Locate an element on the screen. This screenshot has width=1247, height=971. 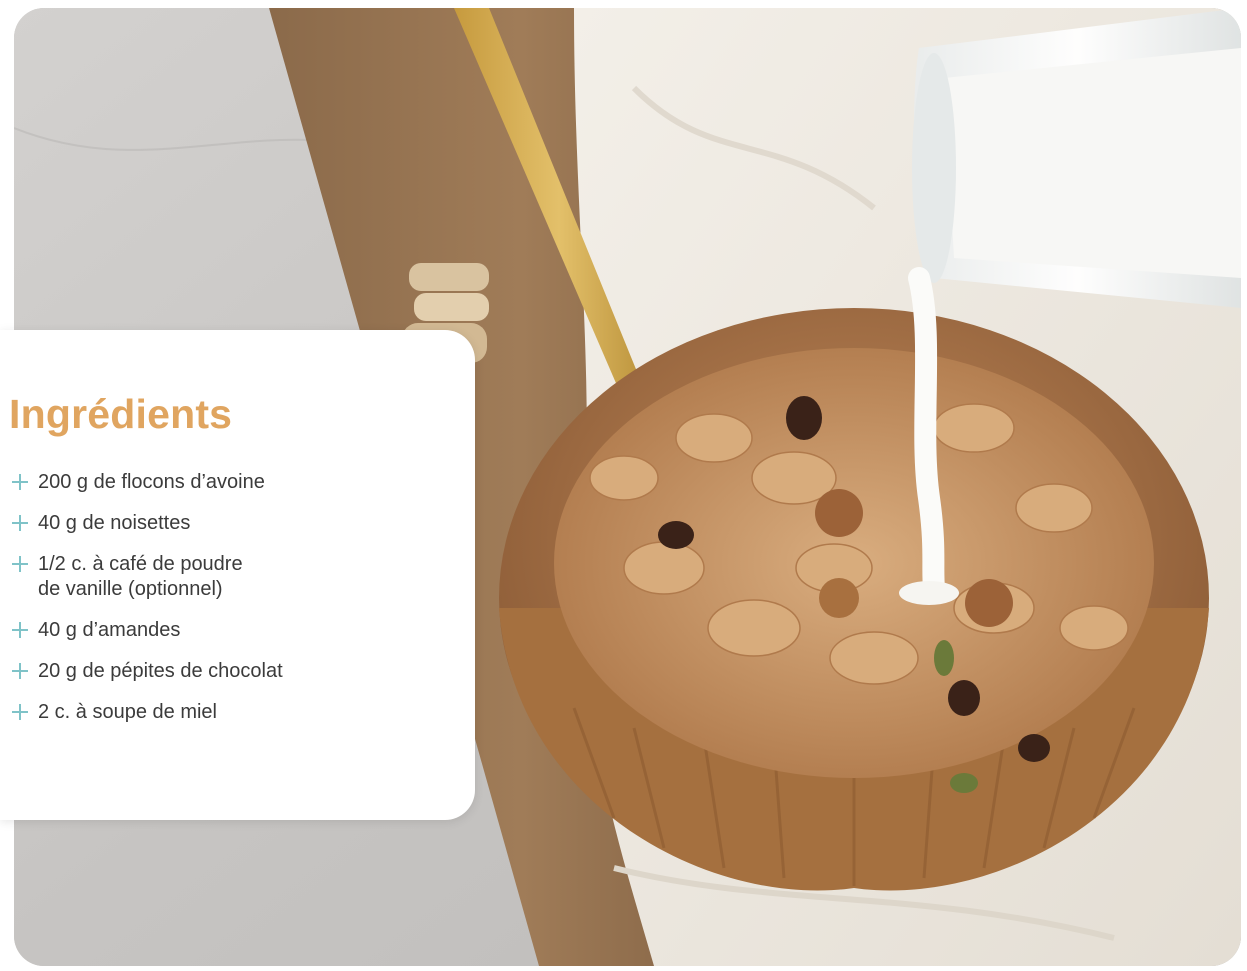
ingredient-text: 20 g de pépites de chocolat is located at coordinates (160, 671).